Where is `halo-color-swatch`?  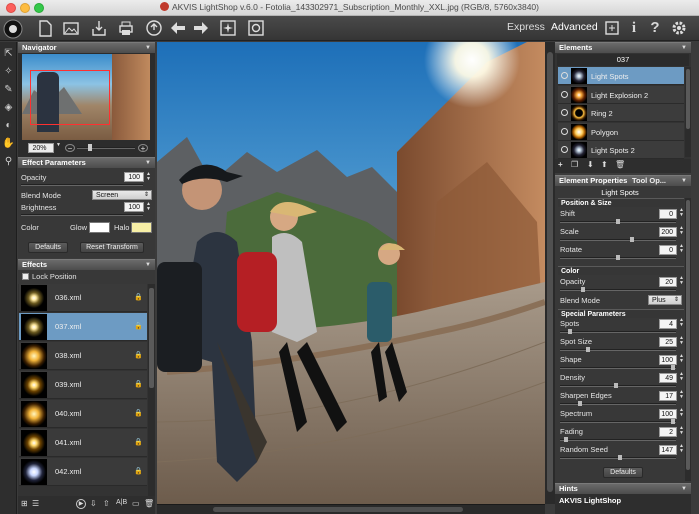 halo-color-swatch is located at coordinates (141, 227).